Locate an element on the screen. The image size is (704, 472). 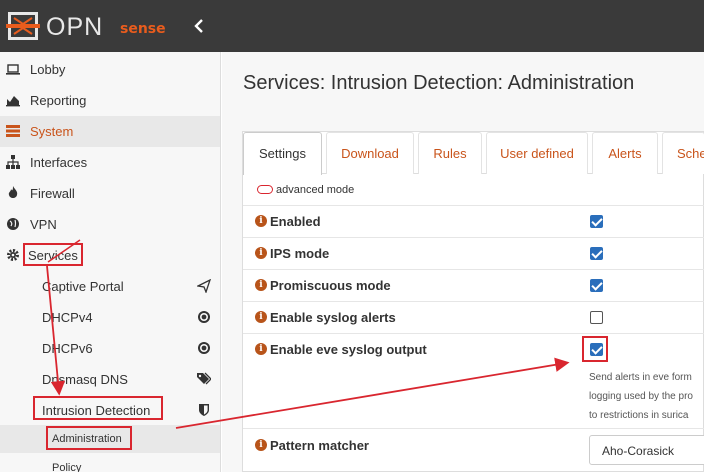
sidebar-item-administration: Administration is located at coordinates (110, 439).